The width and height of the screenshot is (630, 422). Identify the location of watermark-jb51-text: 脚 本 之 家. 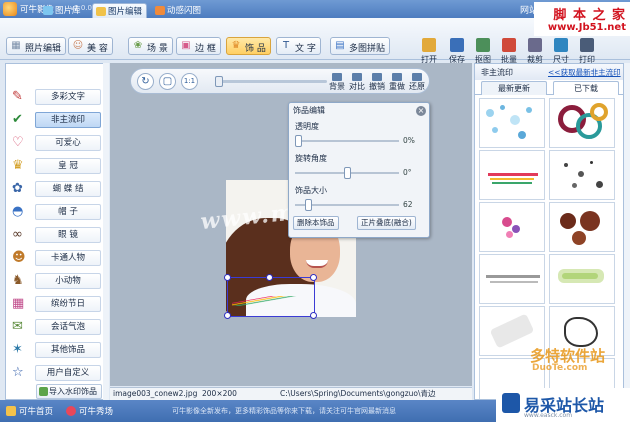
(589, 15).